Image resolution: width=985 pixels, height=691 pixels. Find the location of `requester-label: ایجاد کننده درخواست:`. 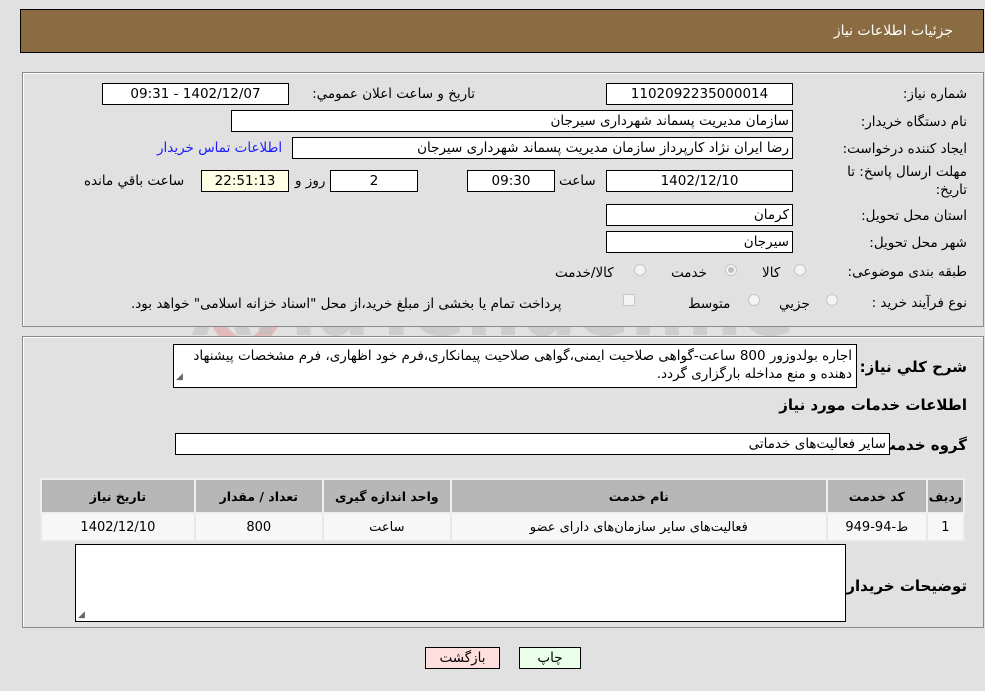

requester-label: ایجاد کننده درخواست: is located at coordinates (904, 149).